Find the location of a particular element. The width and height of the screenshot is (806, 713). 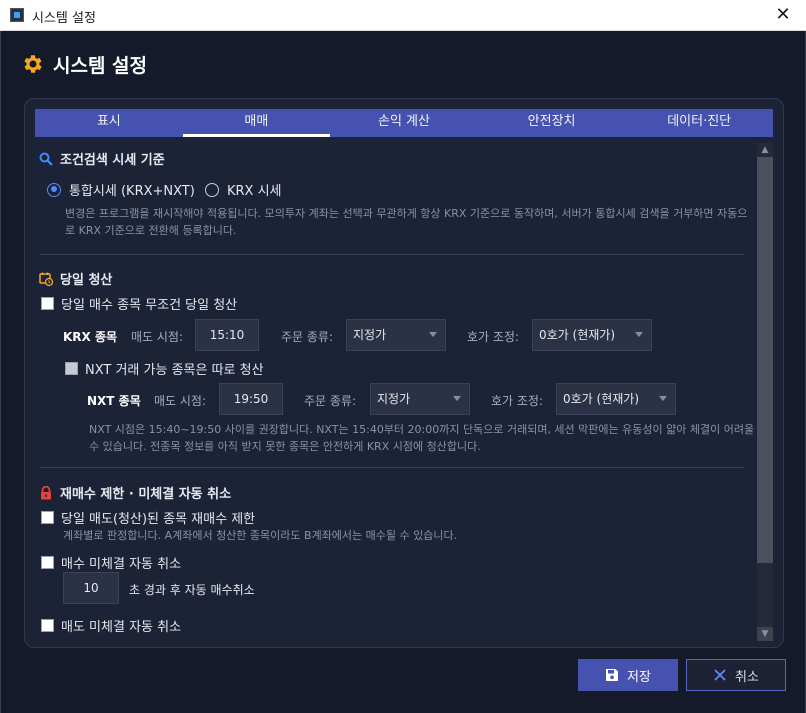

scroll-down-icon: ▼ is located at coordinates (765, 634).